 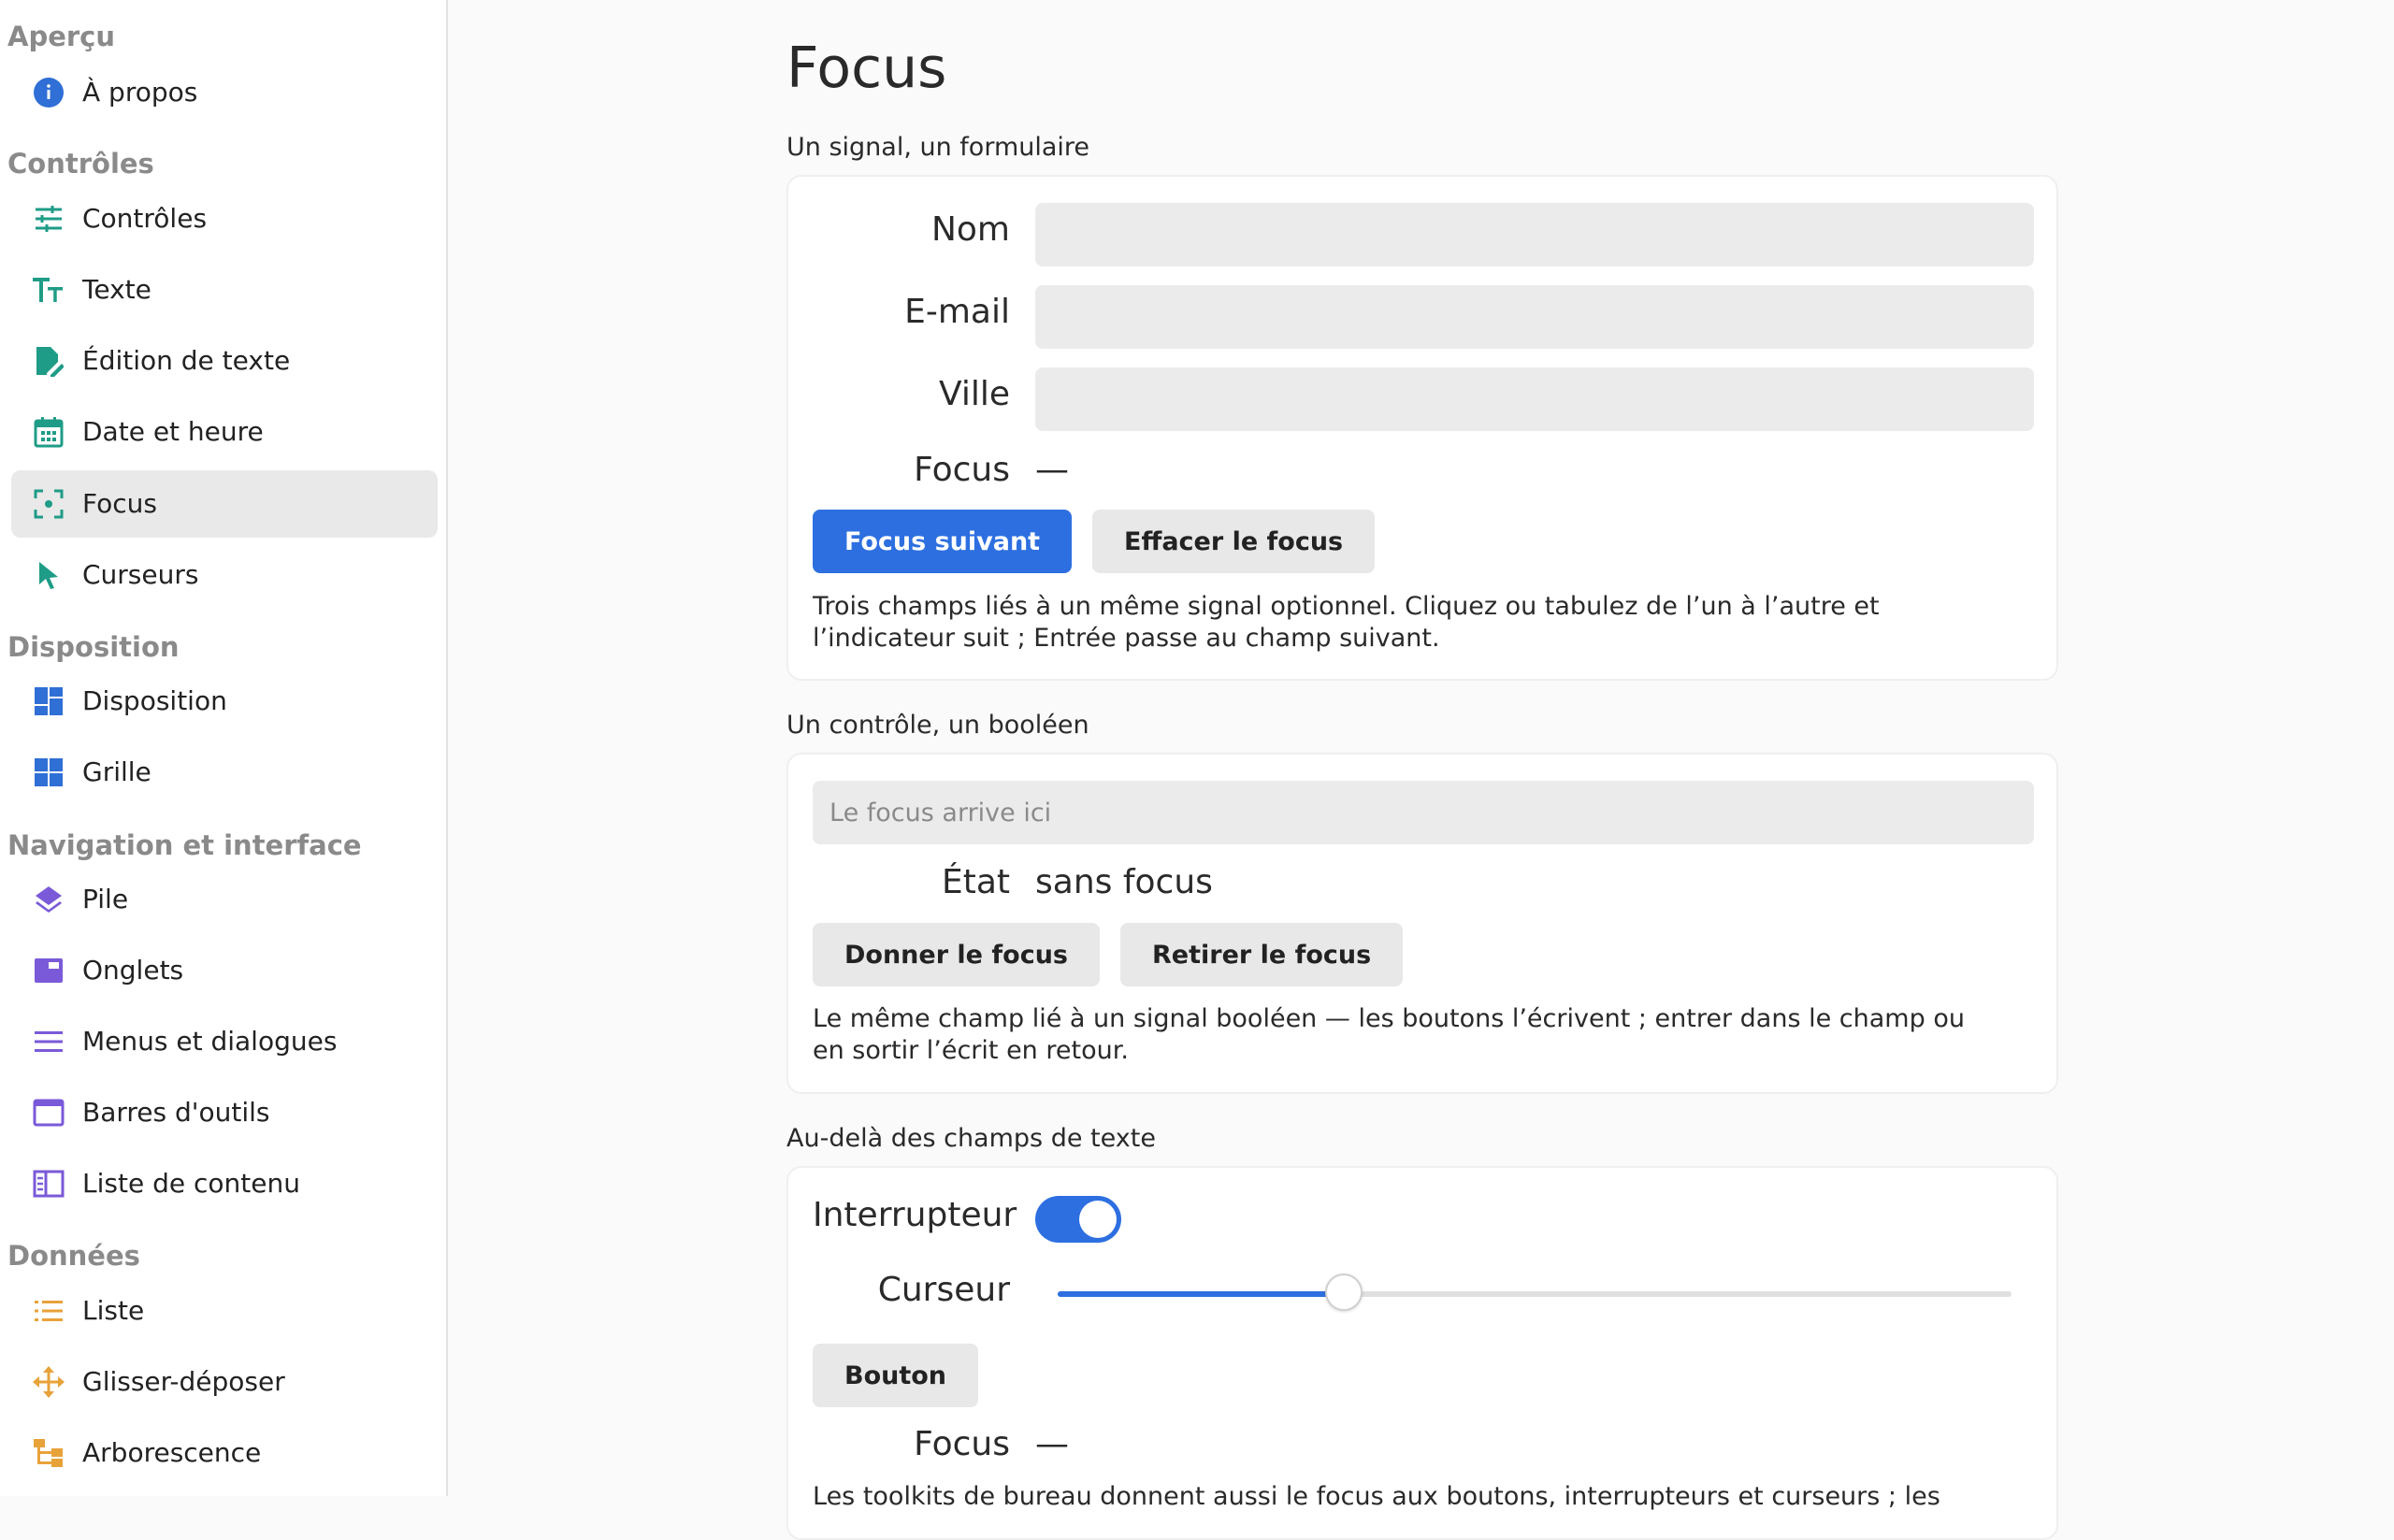 What do you see at coordinates (1344, 1292) in the screenshot?
I see `slider-thumb` at bounding box center [1344, 1292].